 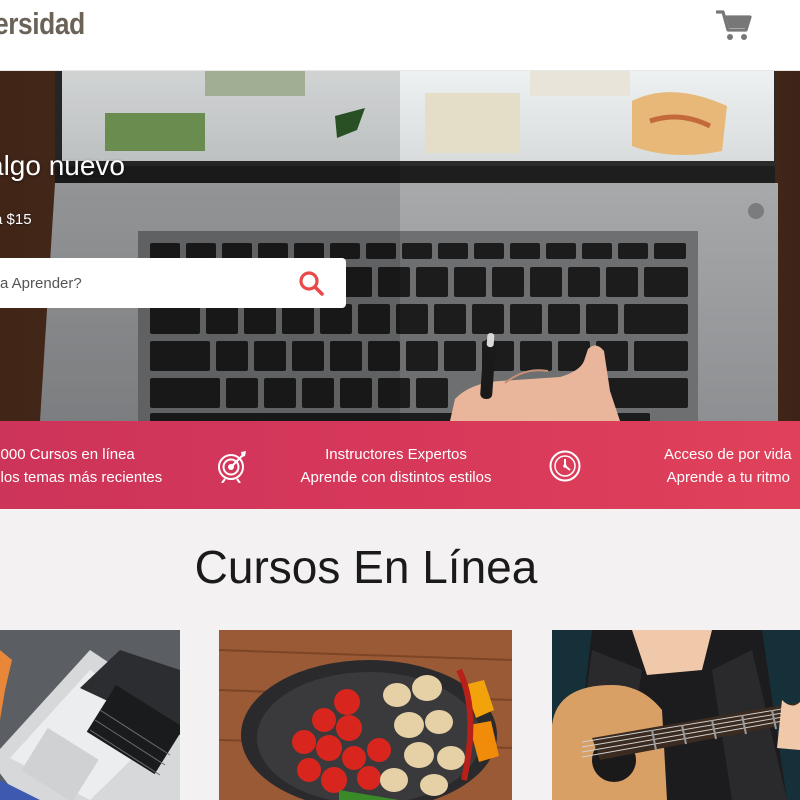 I want to click on search-input, so click(x=145, y=283).